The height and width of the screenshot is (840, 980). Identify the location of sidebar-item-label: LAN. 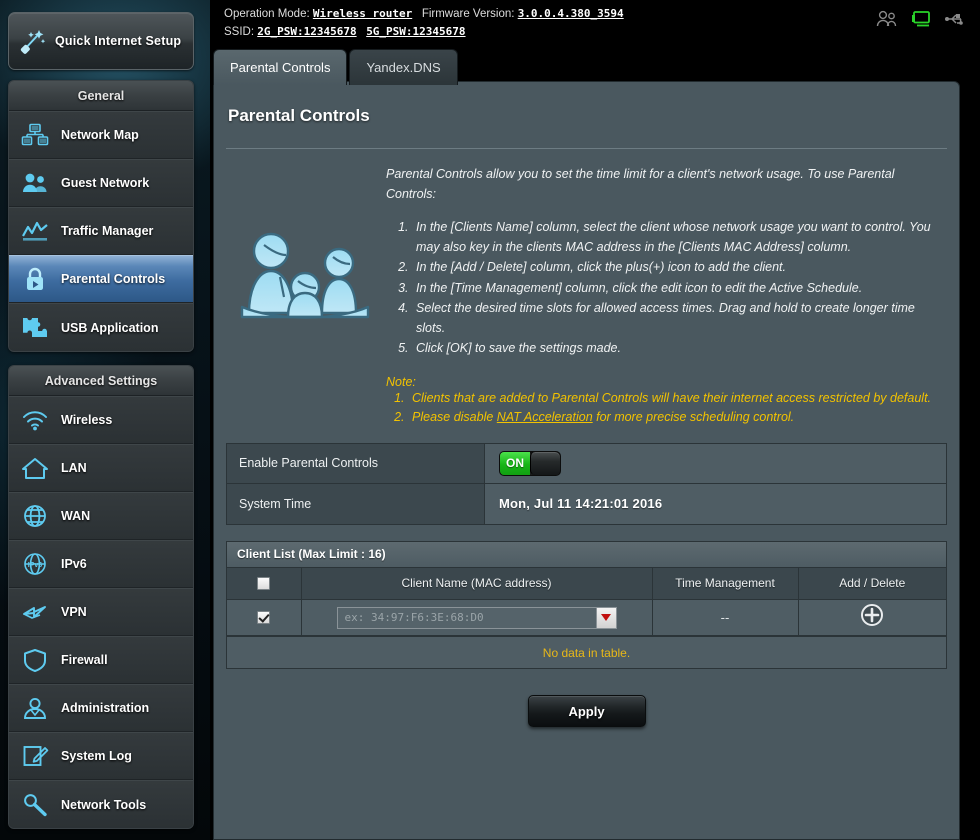
(74, 468).